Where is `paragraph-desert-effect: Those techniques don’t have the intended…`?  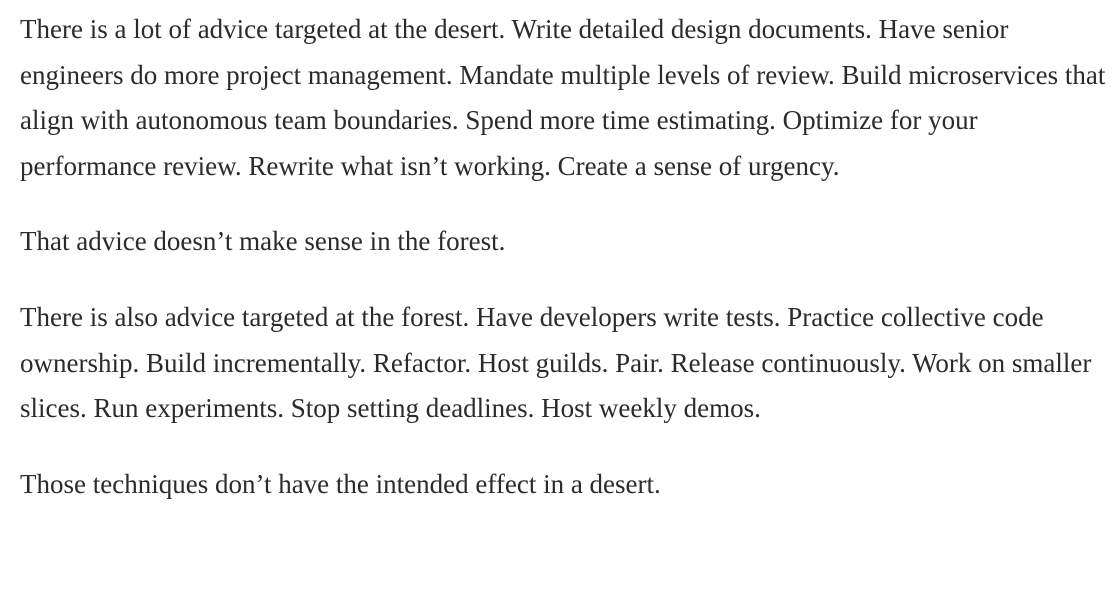 paragraph-desert-effect: Those techniques don’t have the intended… is located at coordinates (340, 483).